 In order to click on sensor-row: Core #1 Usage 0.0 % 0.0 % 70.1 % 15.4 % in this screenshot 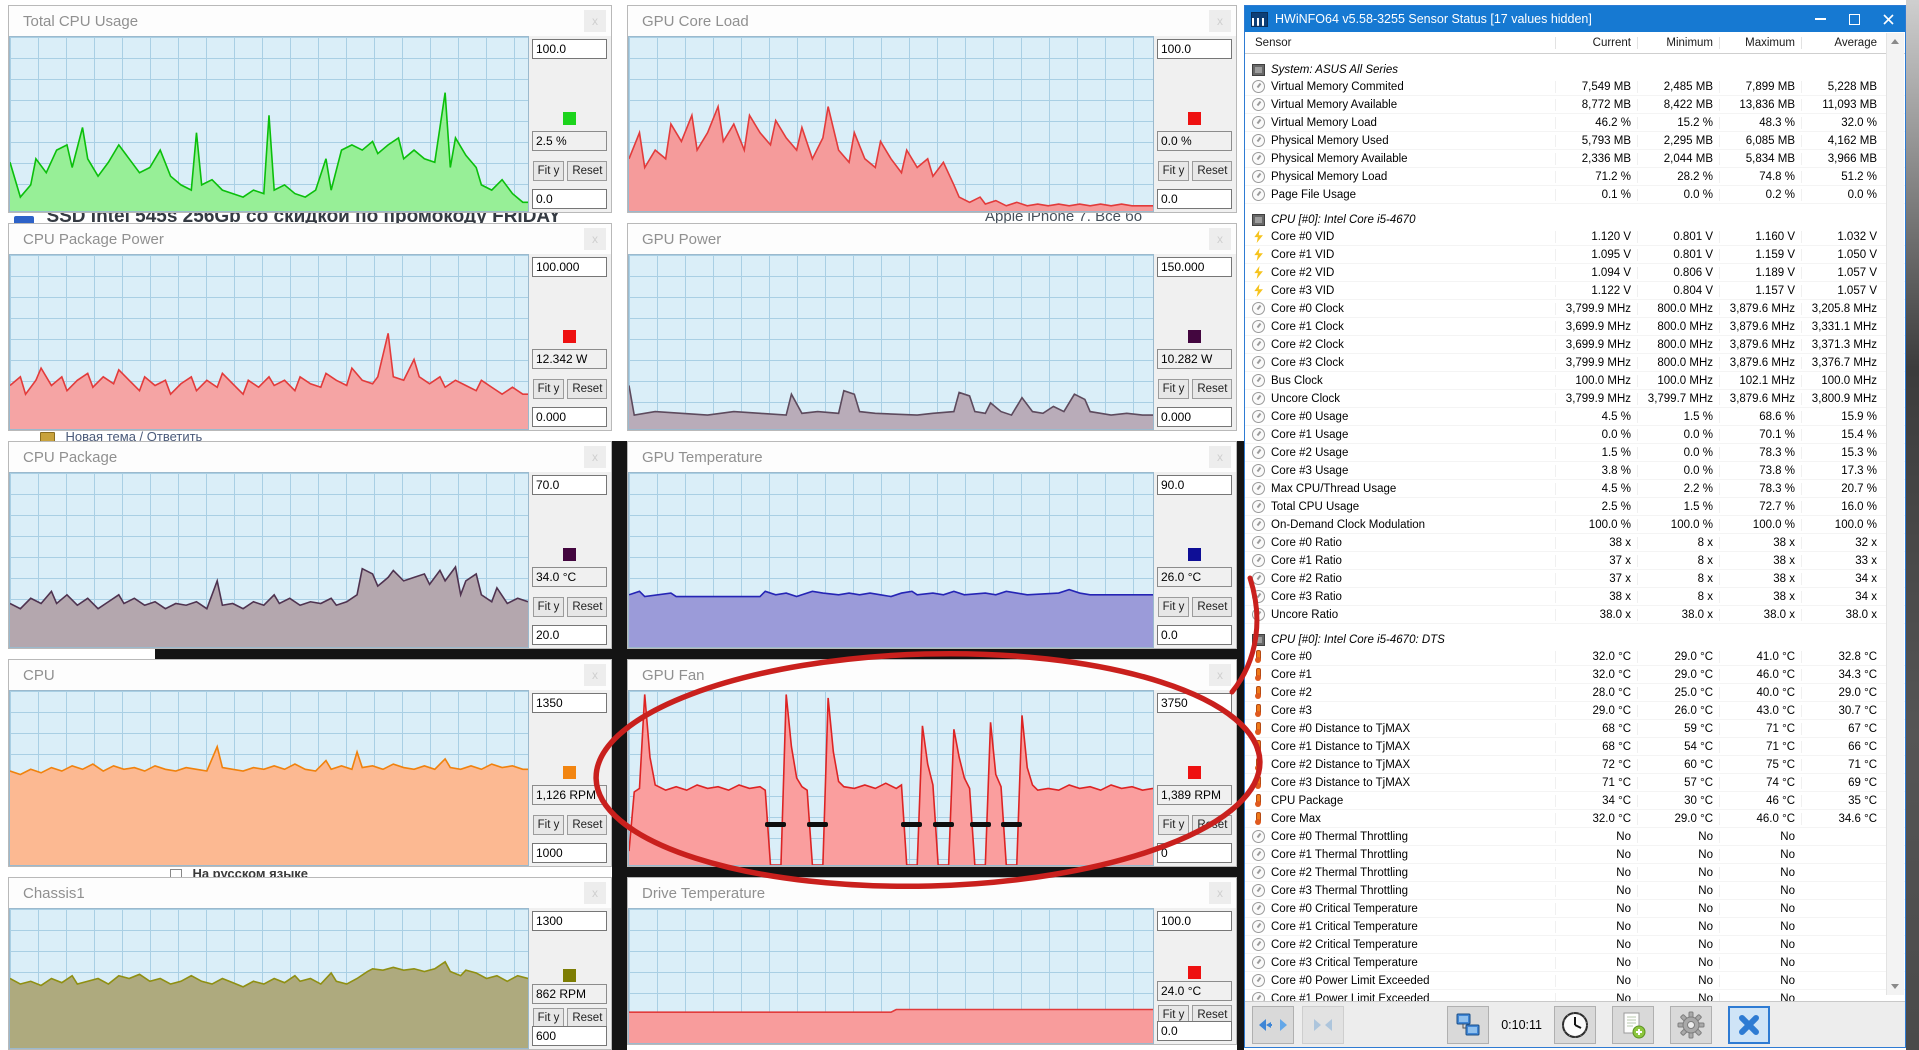, I will do `click(1575, 435)`.